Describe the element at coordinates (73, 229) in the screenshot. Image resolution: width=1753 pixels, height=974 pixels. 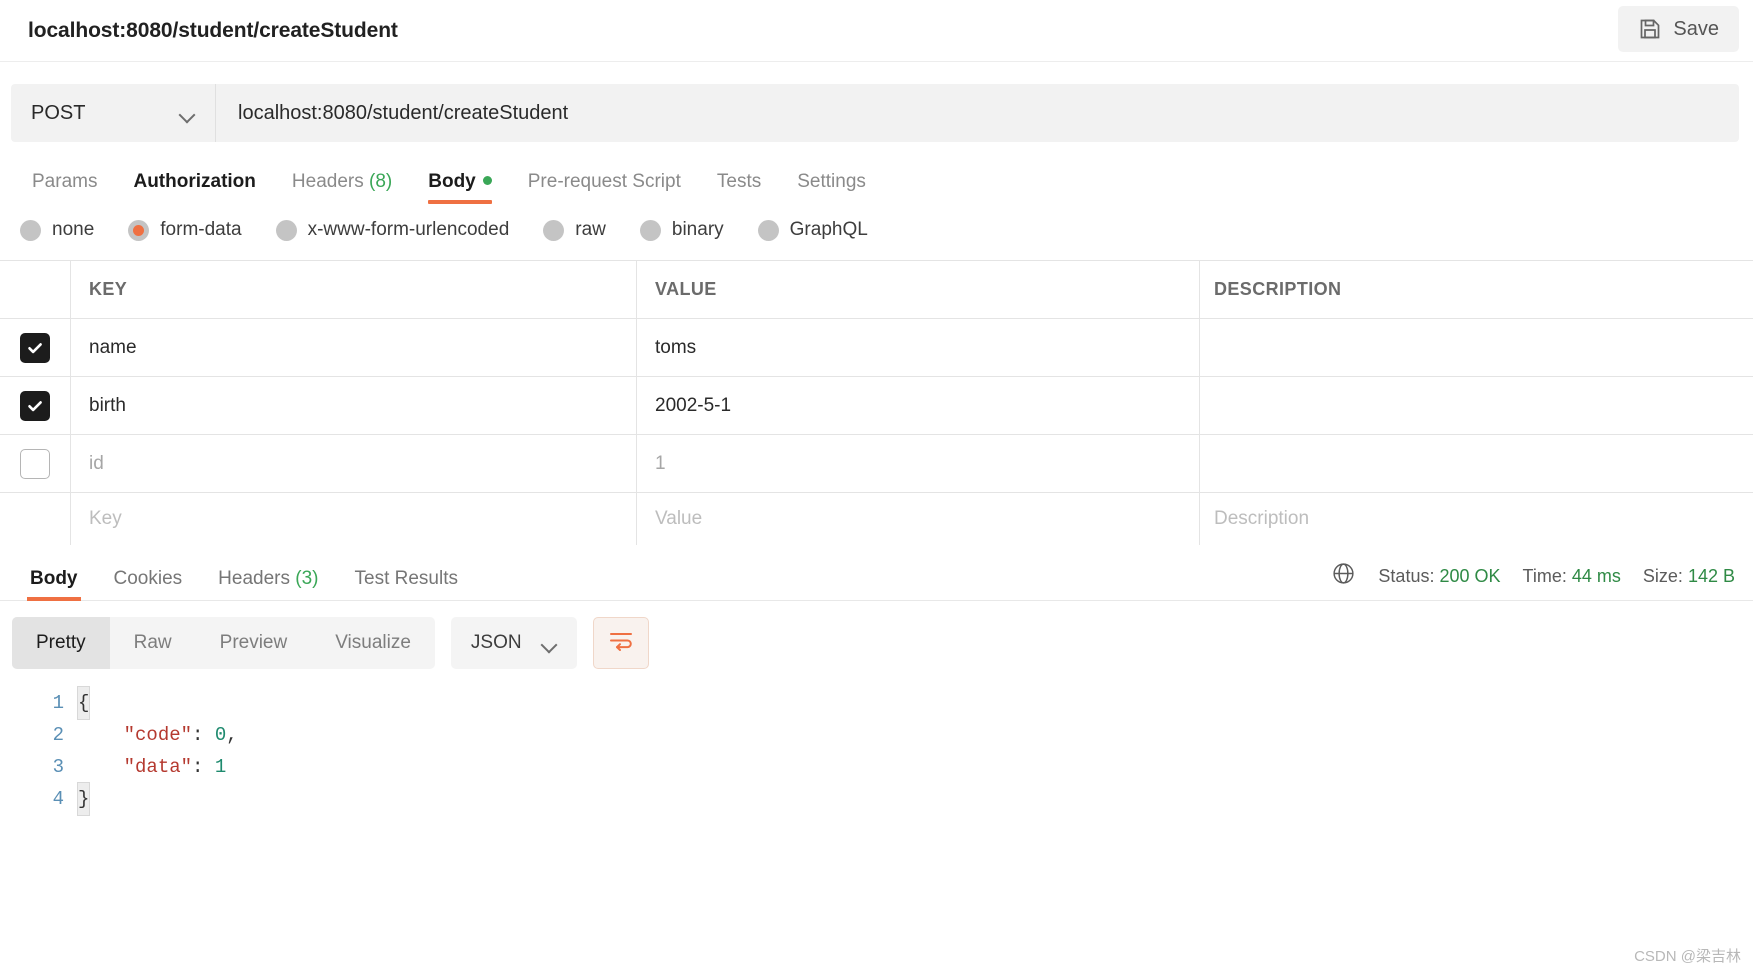
I see `body-type-none-label: none` at that location.